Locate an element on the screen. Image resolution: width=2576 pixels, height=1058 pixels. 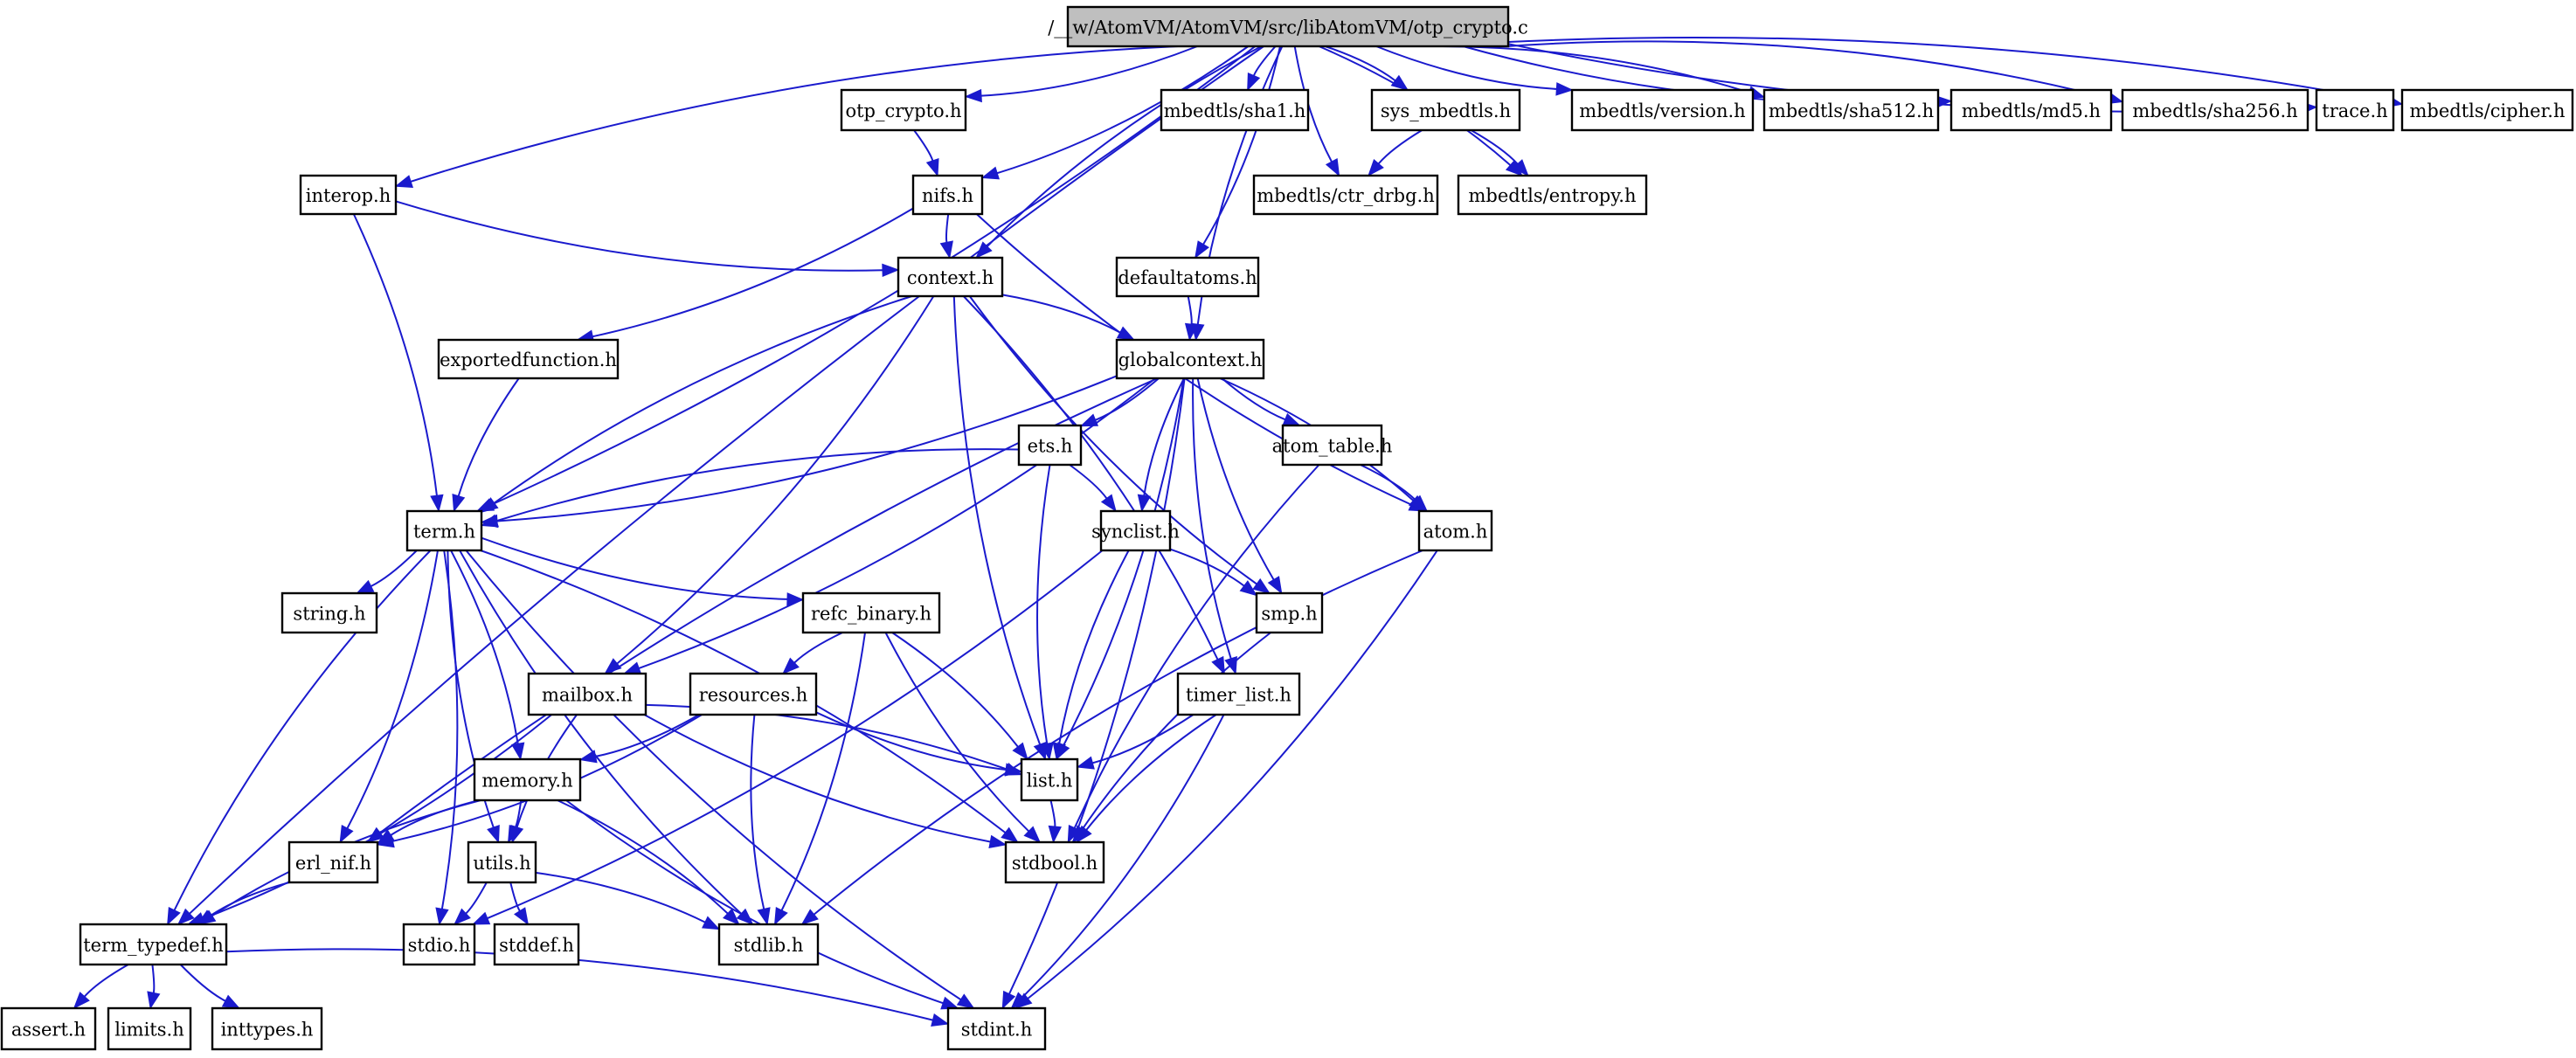
node-label: atom_table.h is located at coordinates (1332, 446).